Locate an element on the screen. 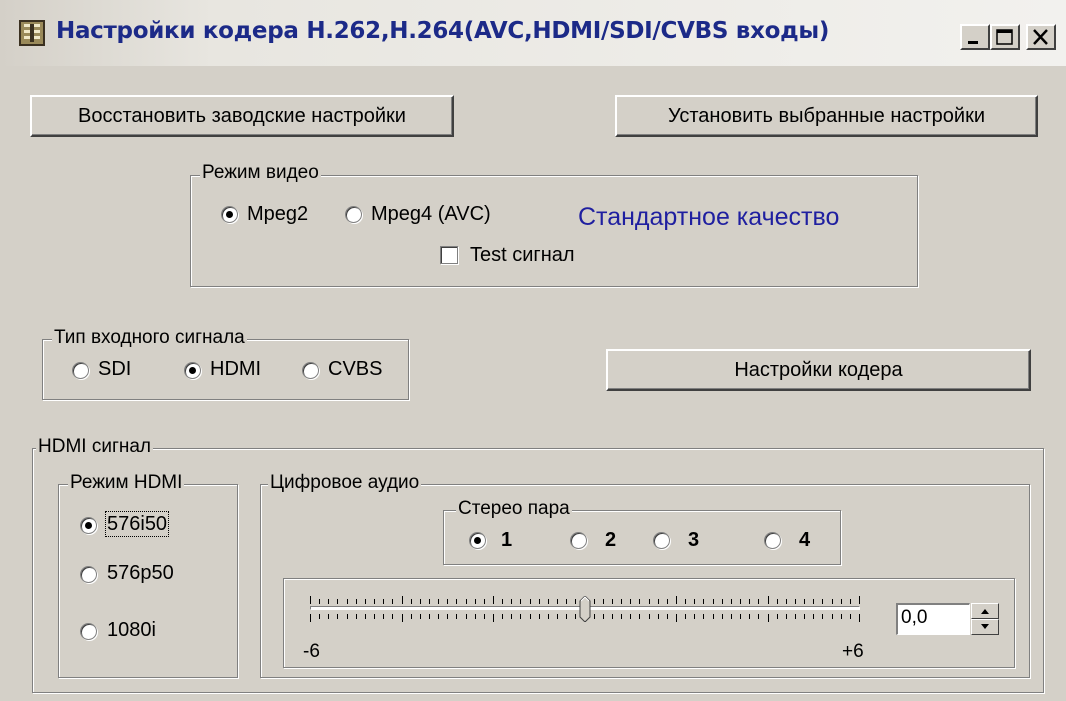 The height and width of the screenshot is (701, 1066). spin-up-button is located at coordinates (985, 611).